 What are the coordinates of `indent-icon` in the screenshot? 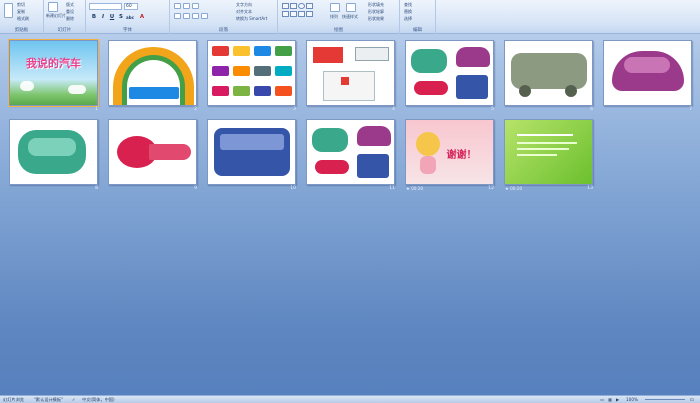 It's located at (195, 6).